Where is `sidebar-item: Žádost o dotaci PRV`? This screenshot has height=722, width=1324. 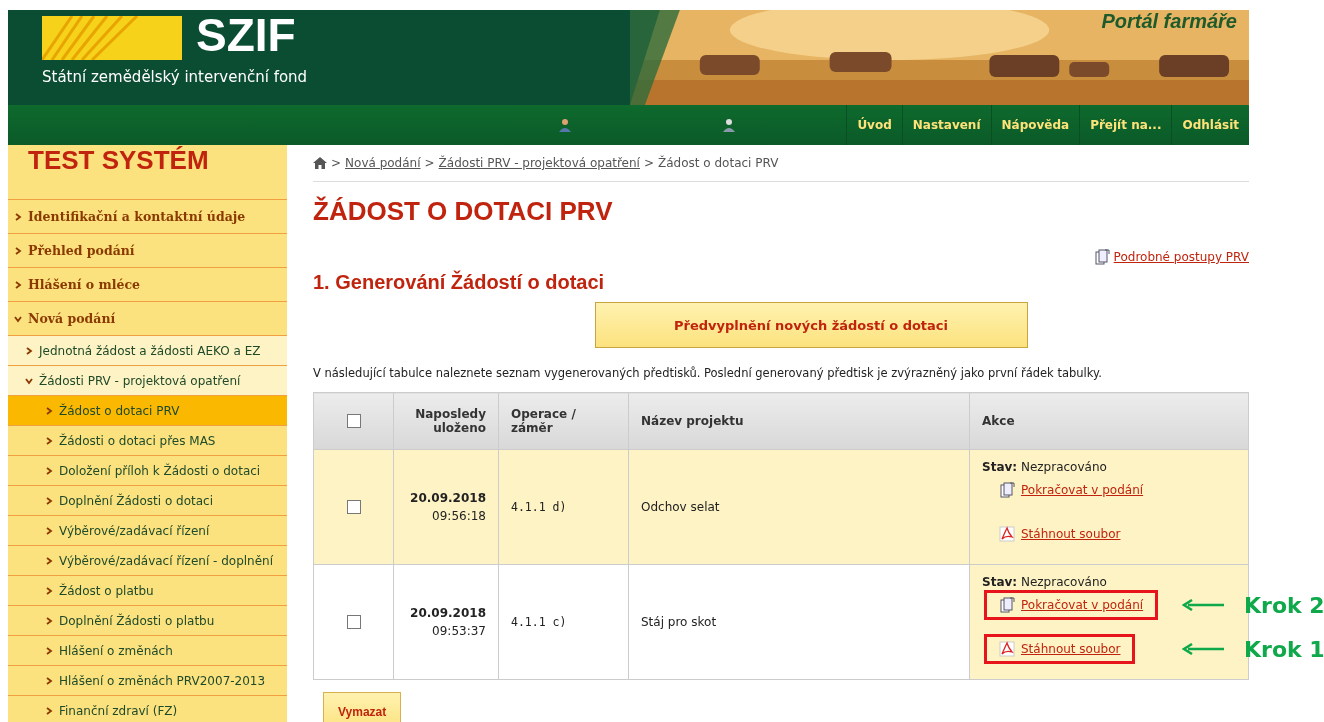 sidebar-item: Žádost o dotaci PRV is located at coordinates (147, 411).